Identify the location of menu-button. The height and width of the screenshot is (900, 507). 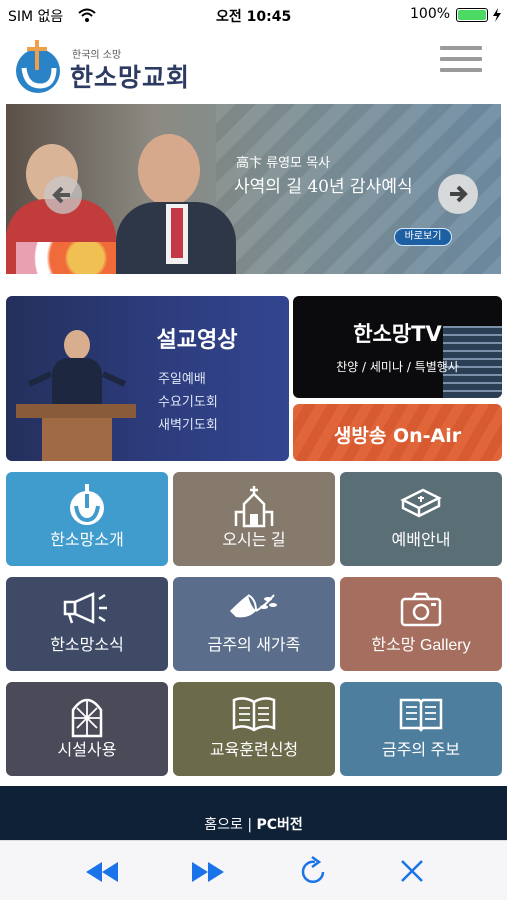
(461, 62).